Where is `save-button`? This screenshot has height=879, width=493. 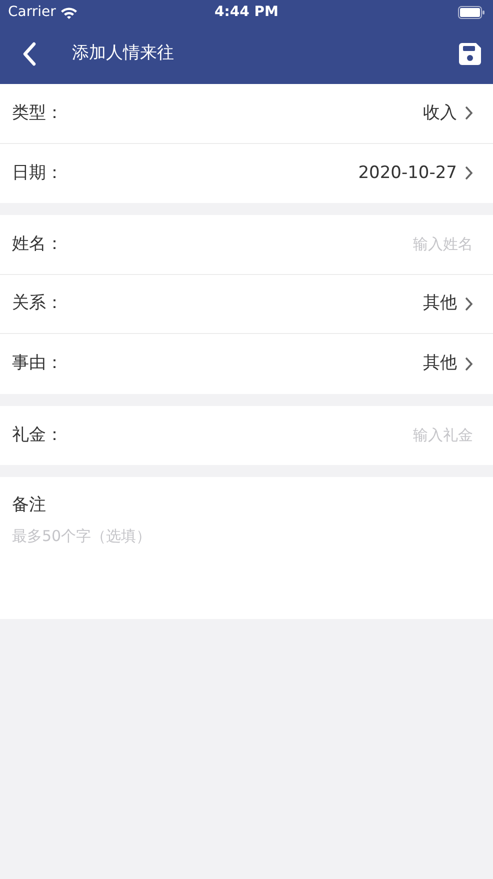
save-button is located at coordinates (470, 54).